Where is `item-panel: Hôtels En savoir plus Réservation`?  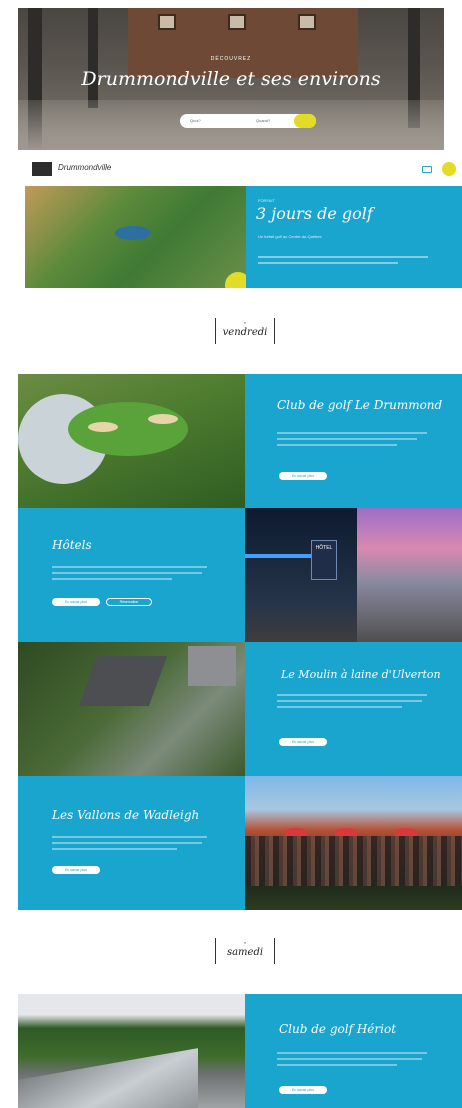
item-panel: Hôtels En savoir plus Réservation is located at coordinates (131, 575).